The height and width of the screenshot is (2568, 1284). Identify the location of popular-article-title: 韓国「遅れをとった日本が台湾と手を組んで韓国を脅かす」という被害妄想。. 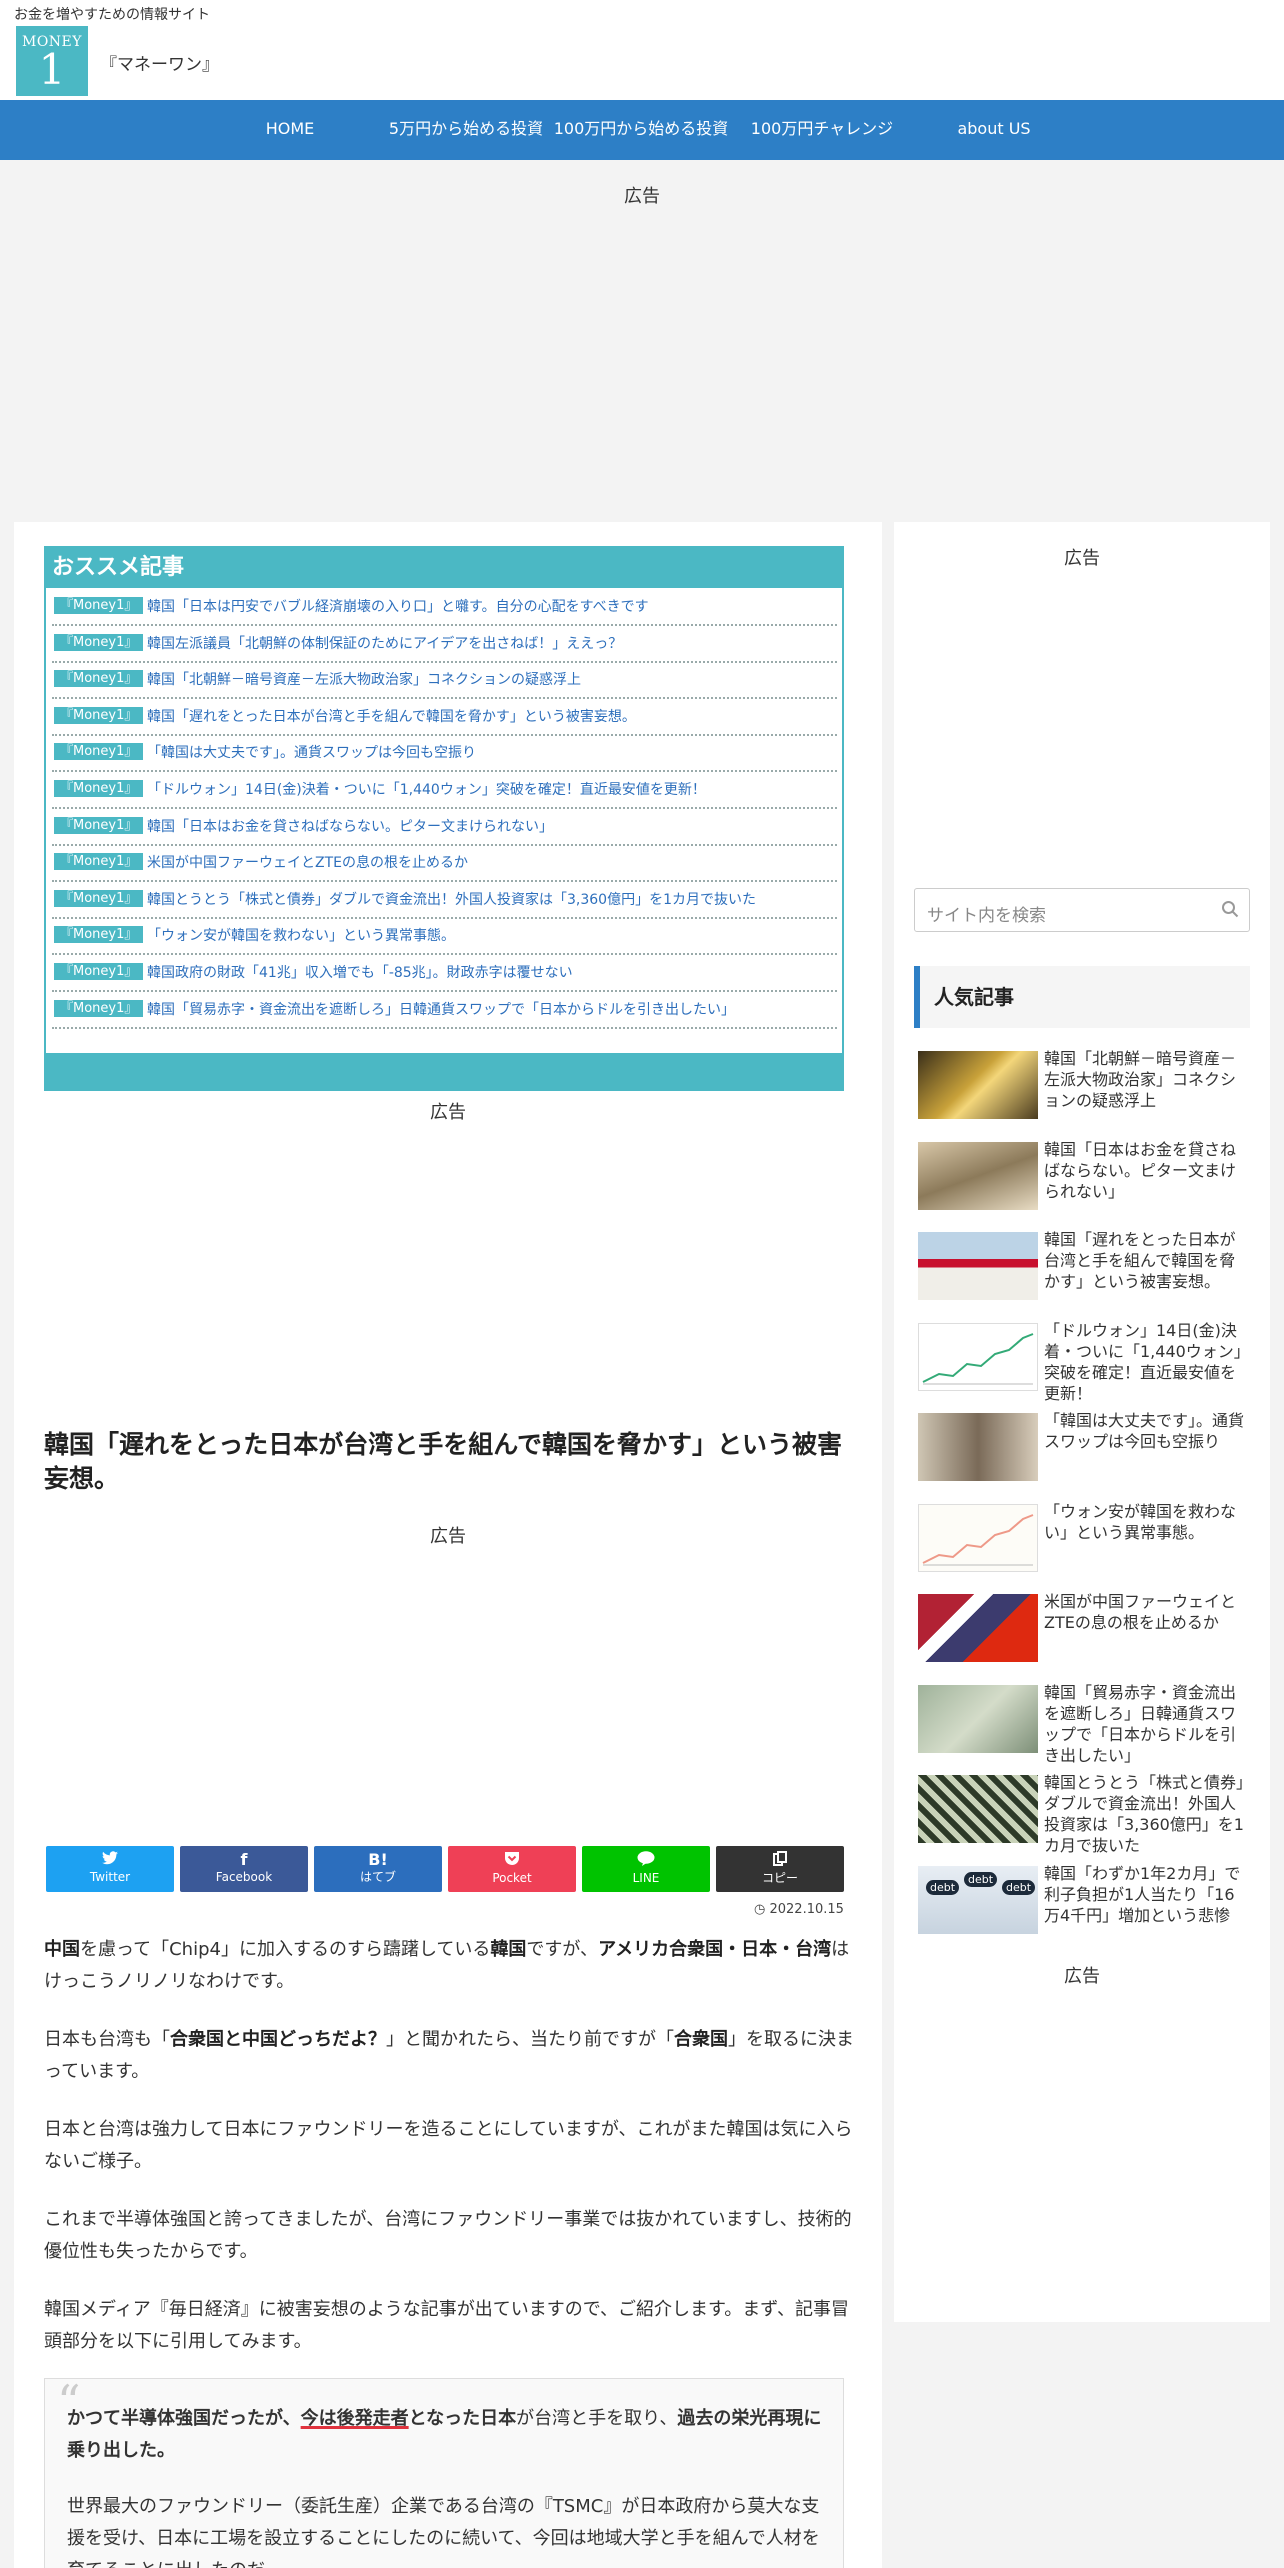
(1146, 1260).